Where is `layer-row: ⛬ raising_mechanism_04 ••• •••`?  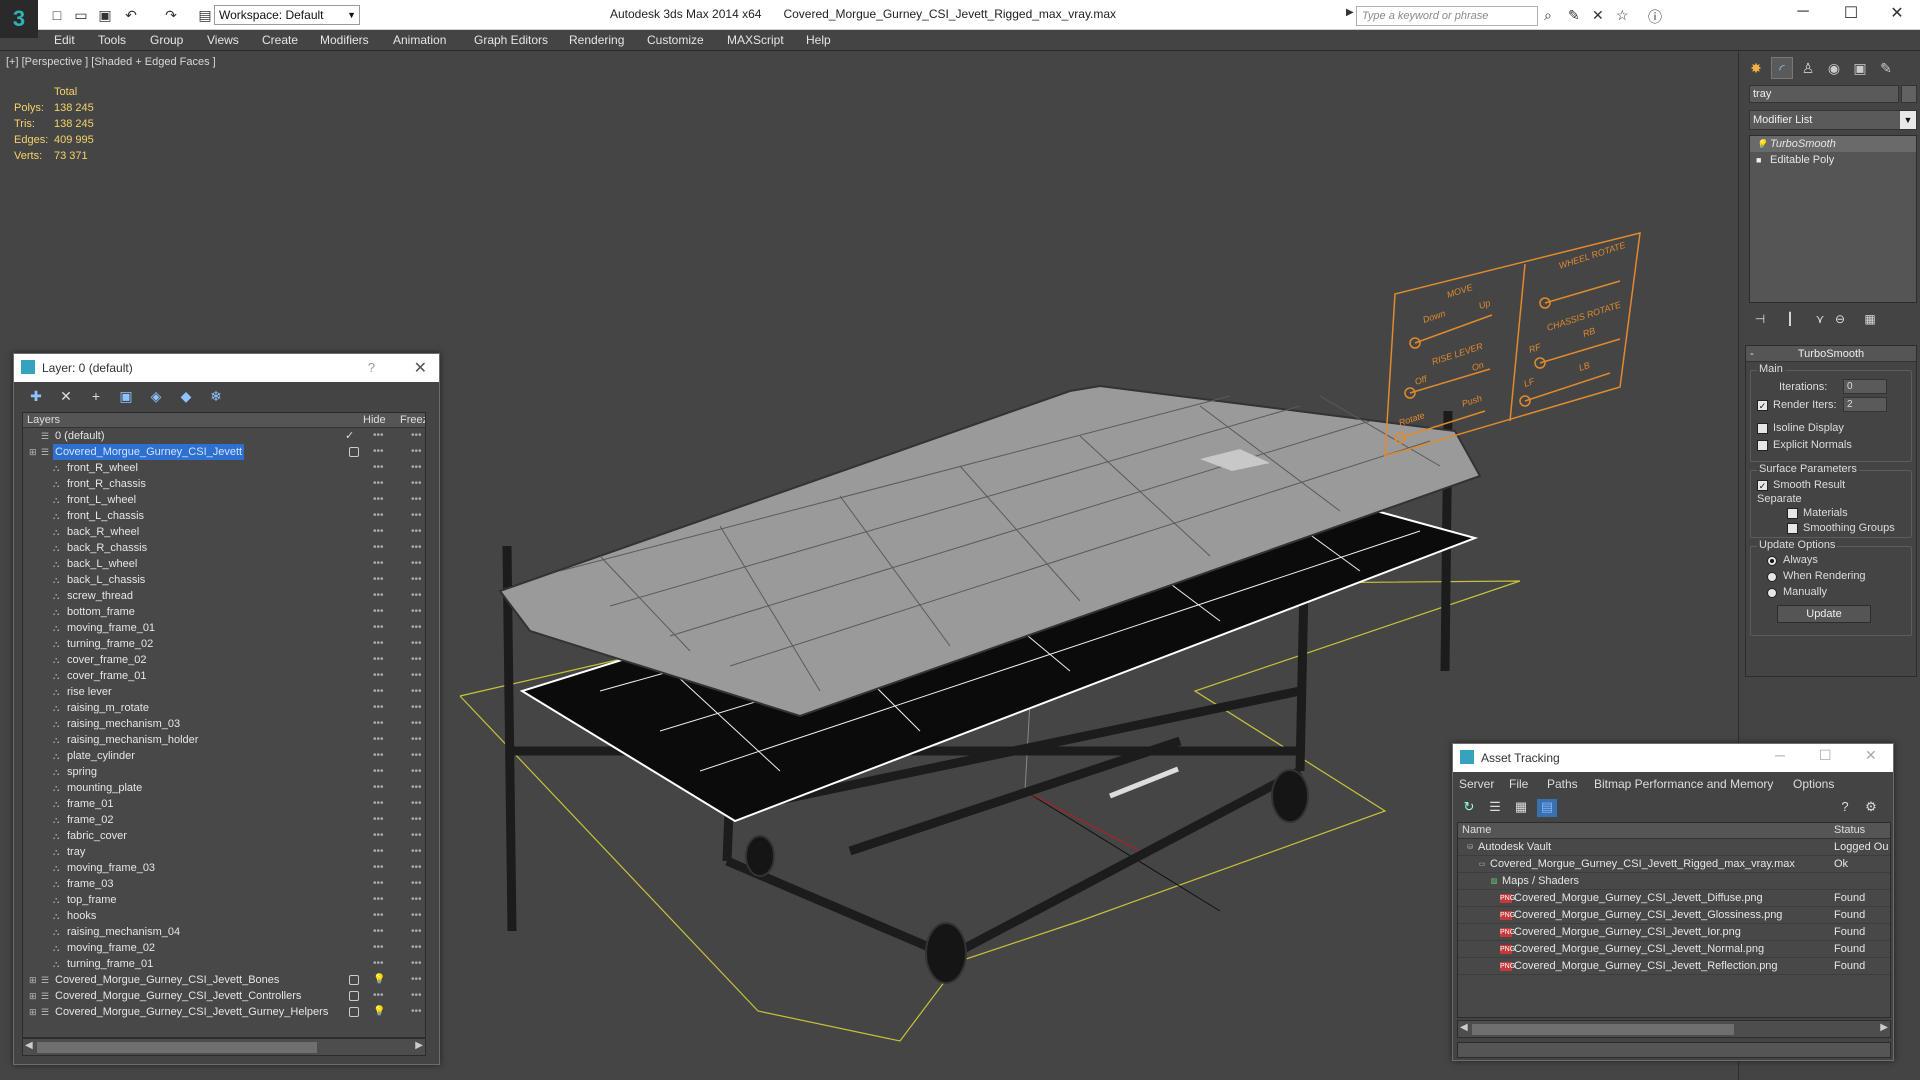
layer-row: ⛬ raising_mechanism_04 ••• ••• is located at coordinates (224, 932).